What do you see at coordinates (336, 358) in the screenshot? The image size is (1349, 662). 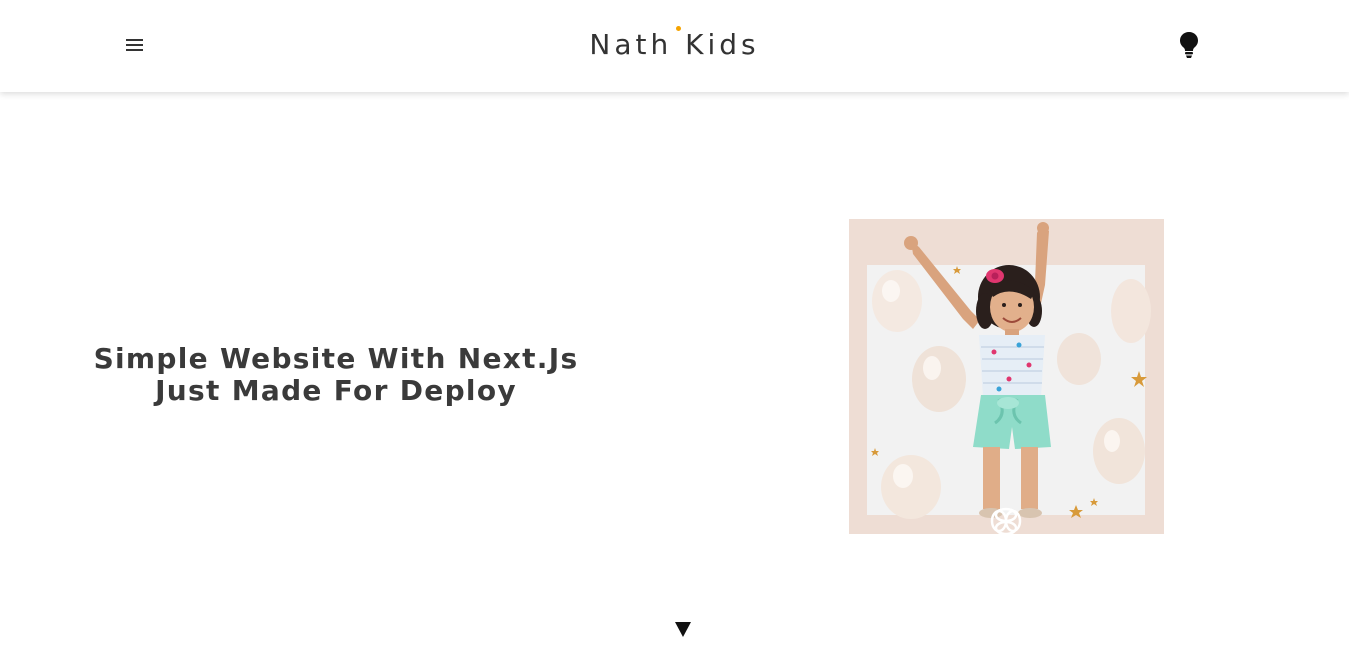 I see `hero-title-line-1: Simple Website With Next.Js` at bounding box center [336, 358].